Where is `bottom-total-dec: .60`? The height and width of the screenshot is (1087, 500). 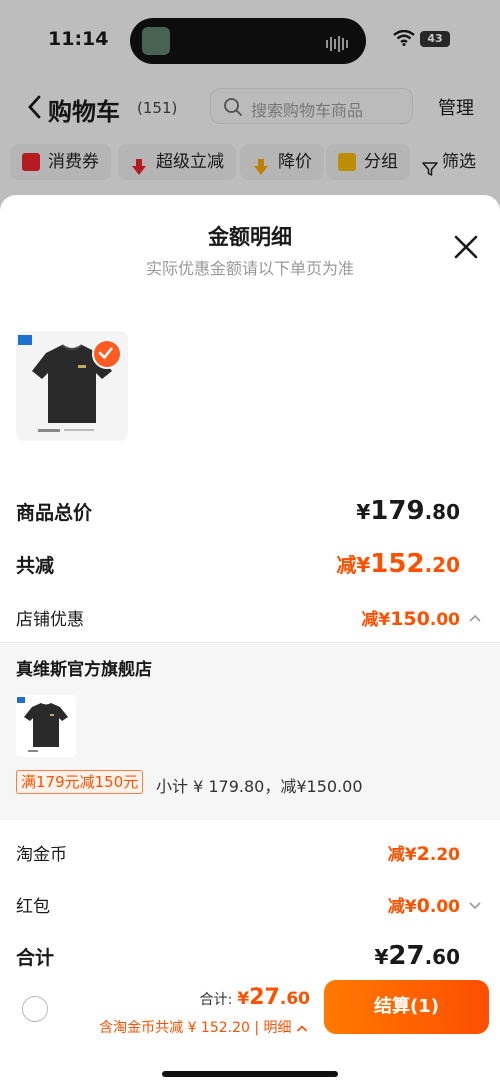
bottom-total-dec: .60 is located at coordinates (294, 999).